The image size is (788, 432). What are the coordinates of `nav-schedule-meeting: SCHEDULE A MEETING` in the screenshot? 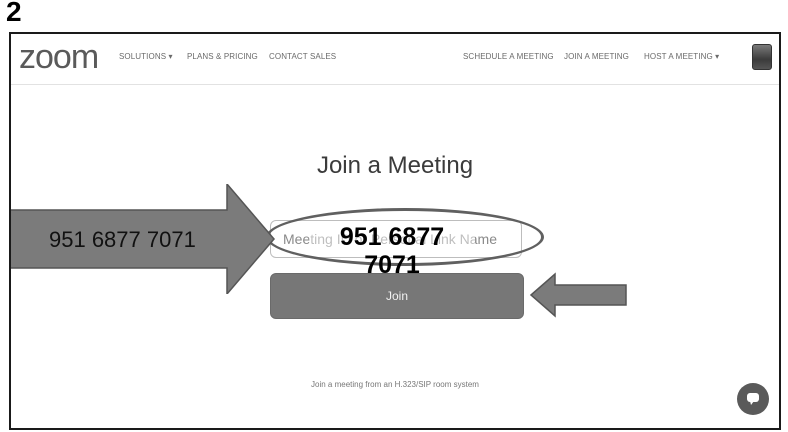 It's located at (508, 56).